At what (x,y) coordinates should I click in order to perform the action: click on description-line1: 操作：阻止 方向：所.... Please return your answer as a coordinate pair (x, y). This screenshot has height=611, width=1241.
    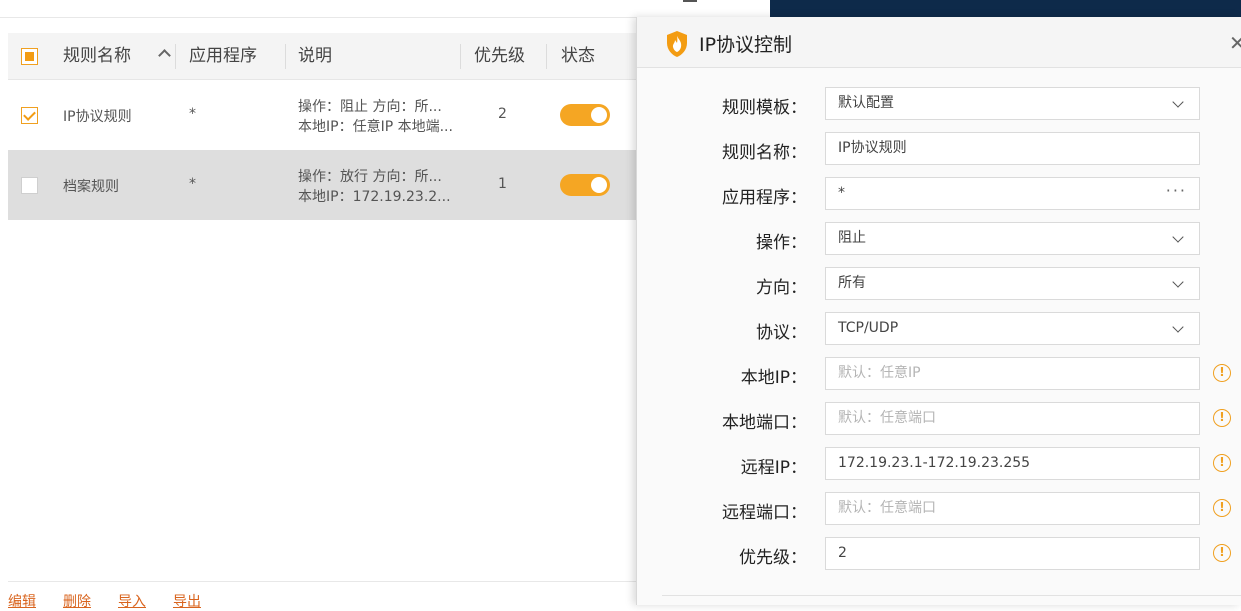
    Looking at the image, I should click on (370, 107).